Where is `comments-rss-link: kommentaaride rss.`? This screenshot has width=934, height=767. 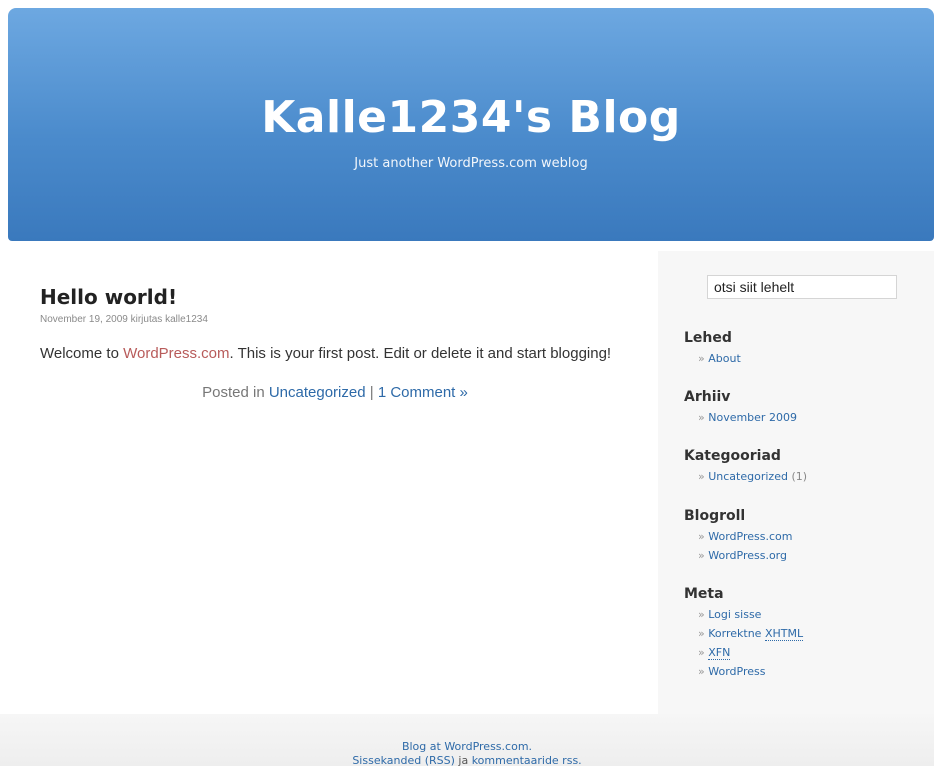 comments-rss-link: kommentaaride rss. is located at coordinates (527, 760).